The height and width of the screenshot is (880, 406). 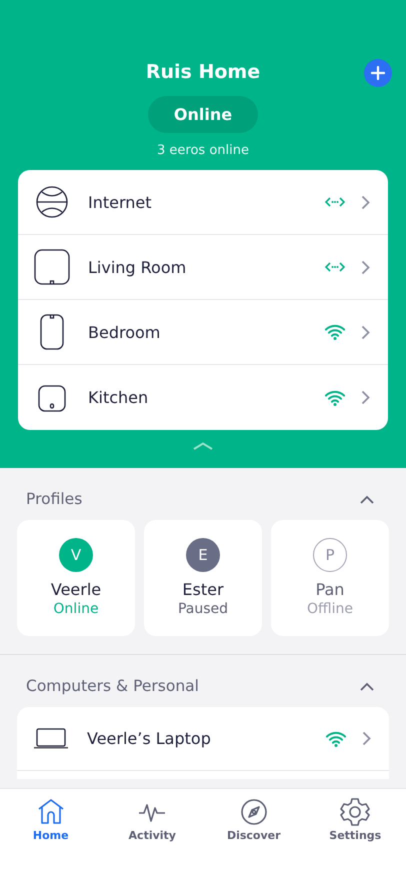 I want to click on tab: Activity, so click(x=152, y=819).